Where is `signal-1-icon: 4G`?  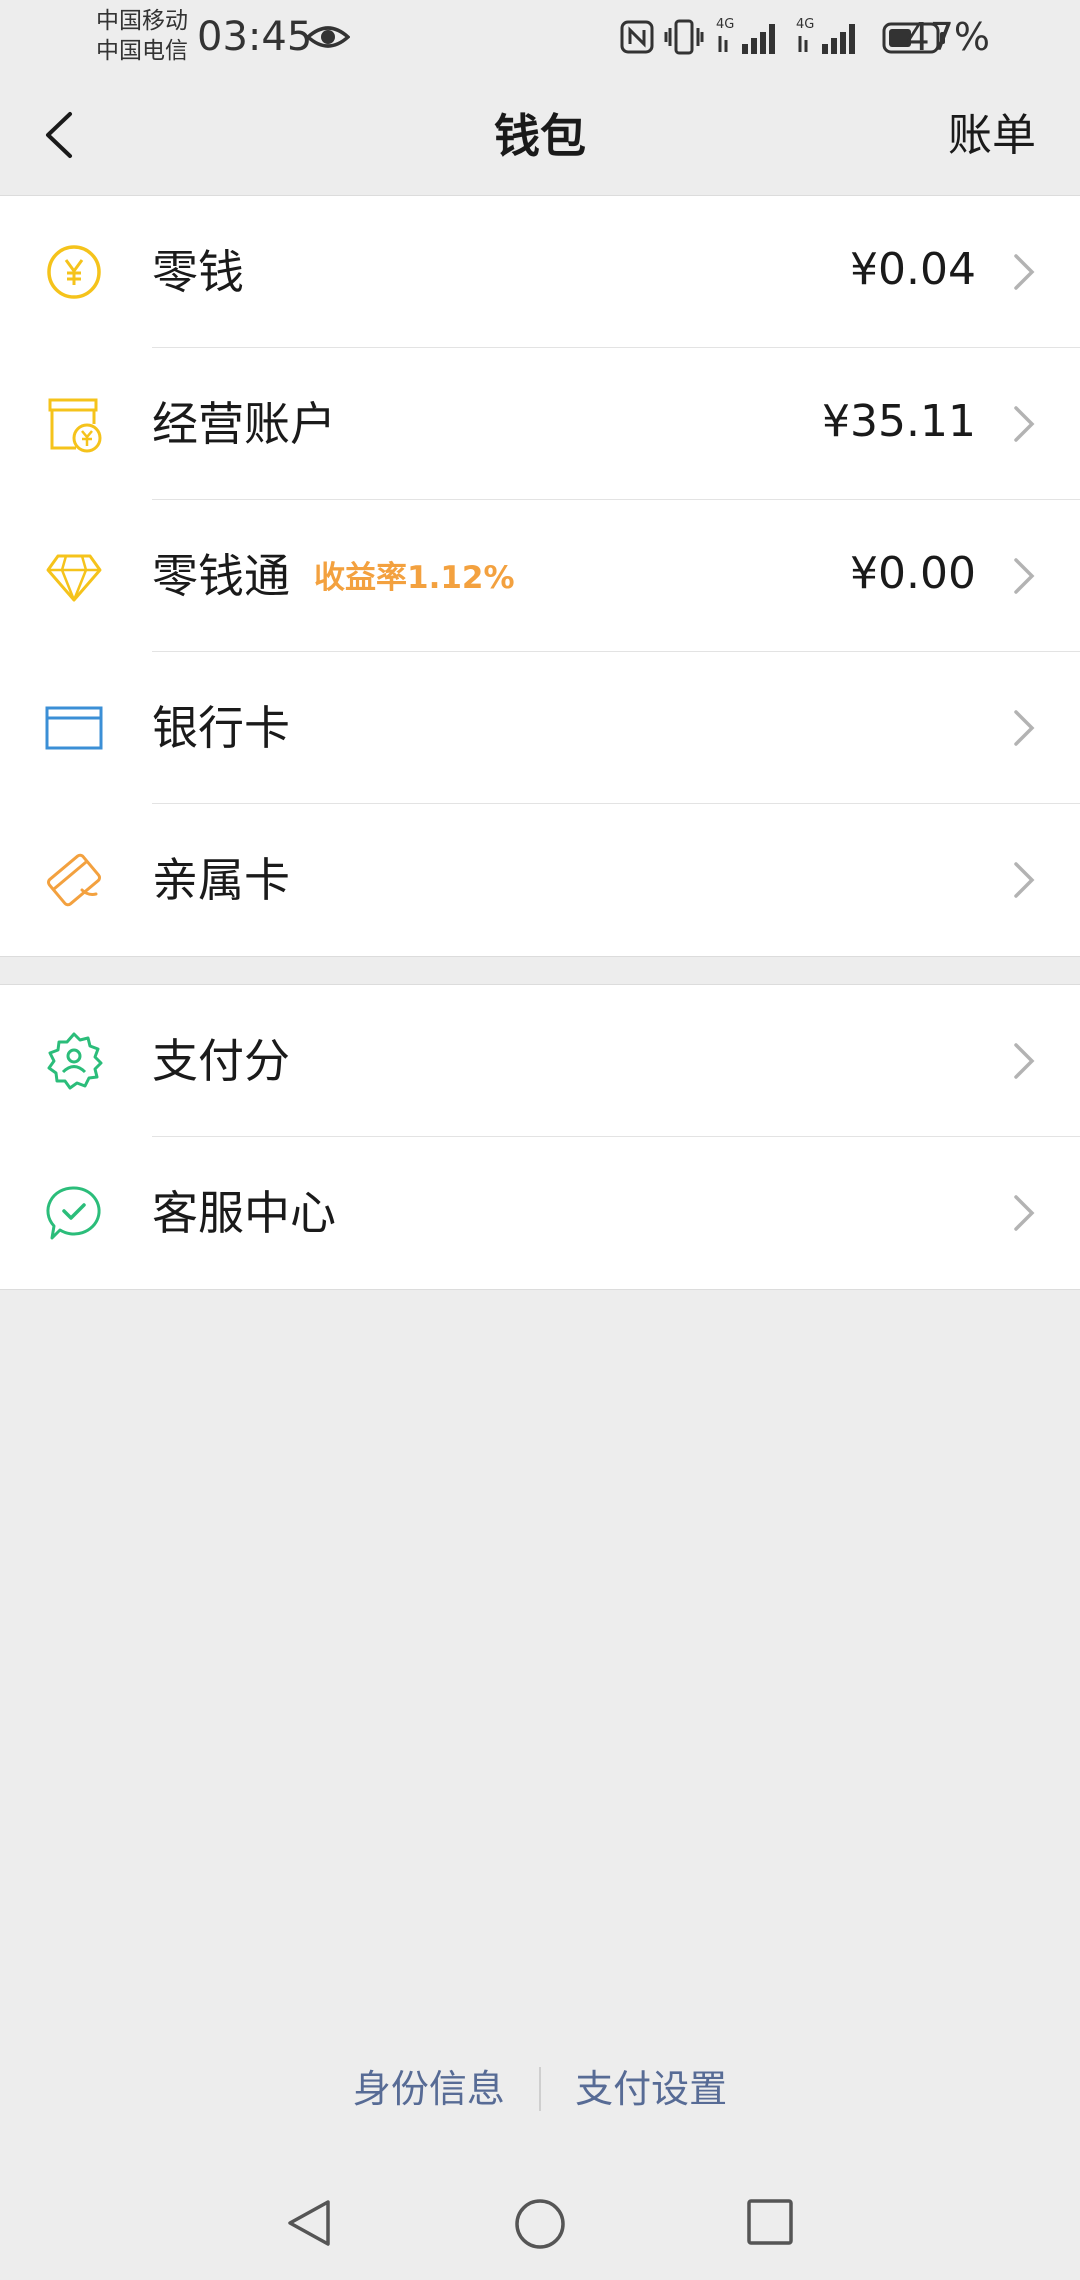 signal-1-icon: 4G is located at coordinates (745, 35).